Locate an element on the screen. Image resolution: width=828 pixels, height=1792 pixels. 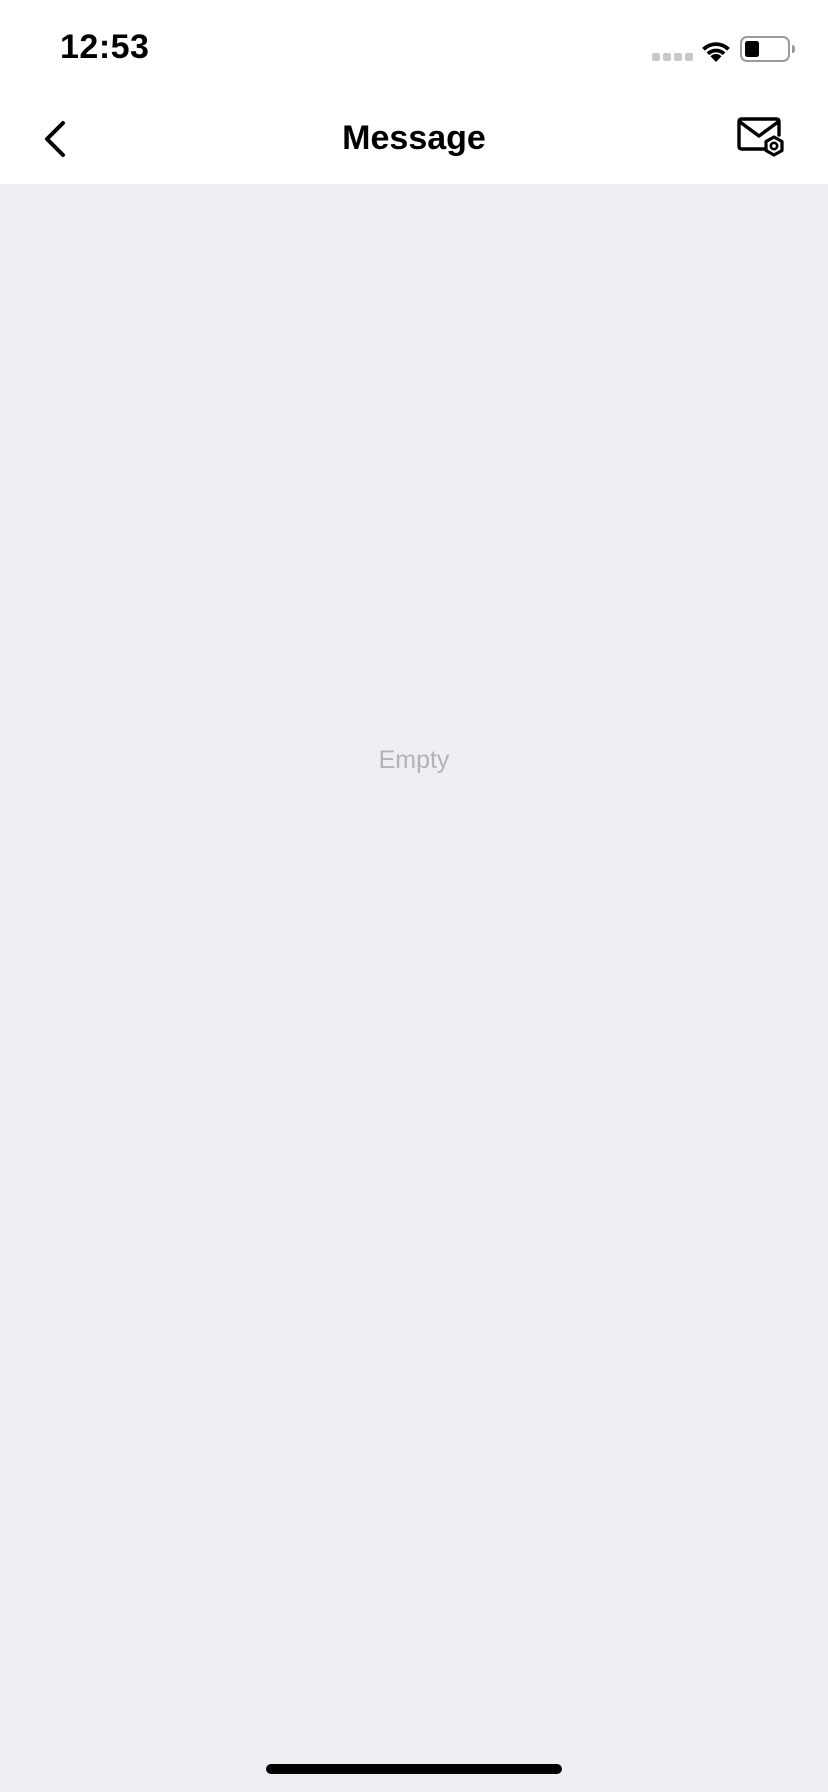
mail-settings-icon is located at coordinates (760, 137).